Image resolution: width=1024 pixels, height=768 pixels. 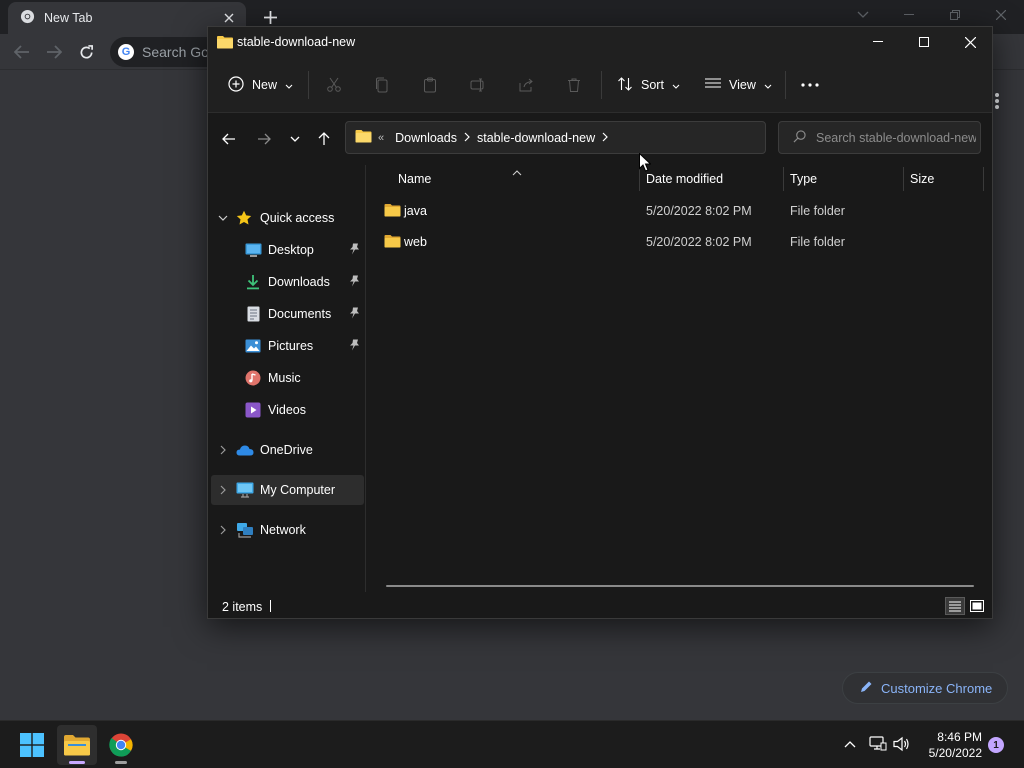 I want to click on running-app-indicator, so click(x=121, y=762).